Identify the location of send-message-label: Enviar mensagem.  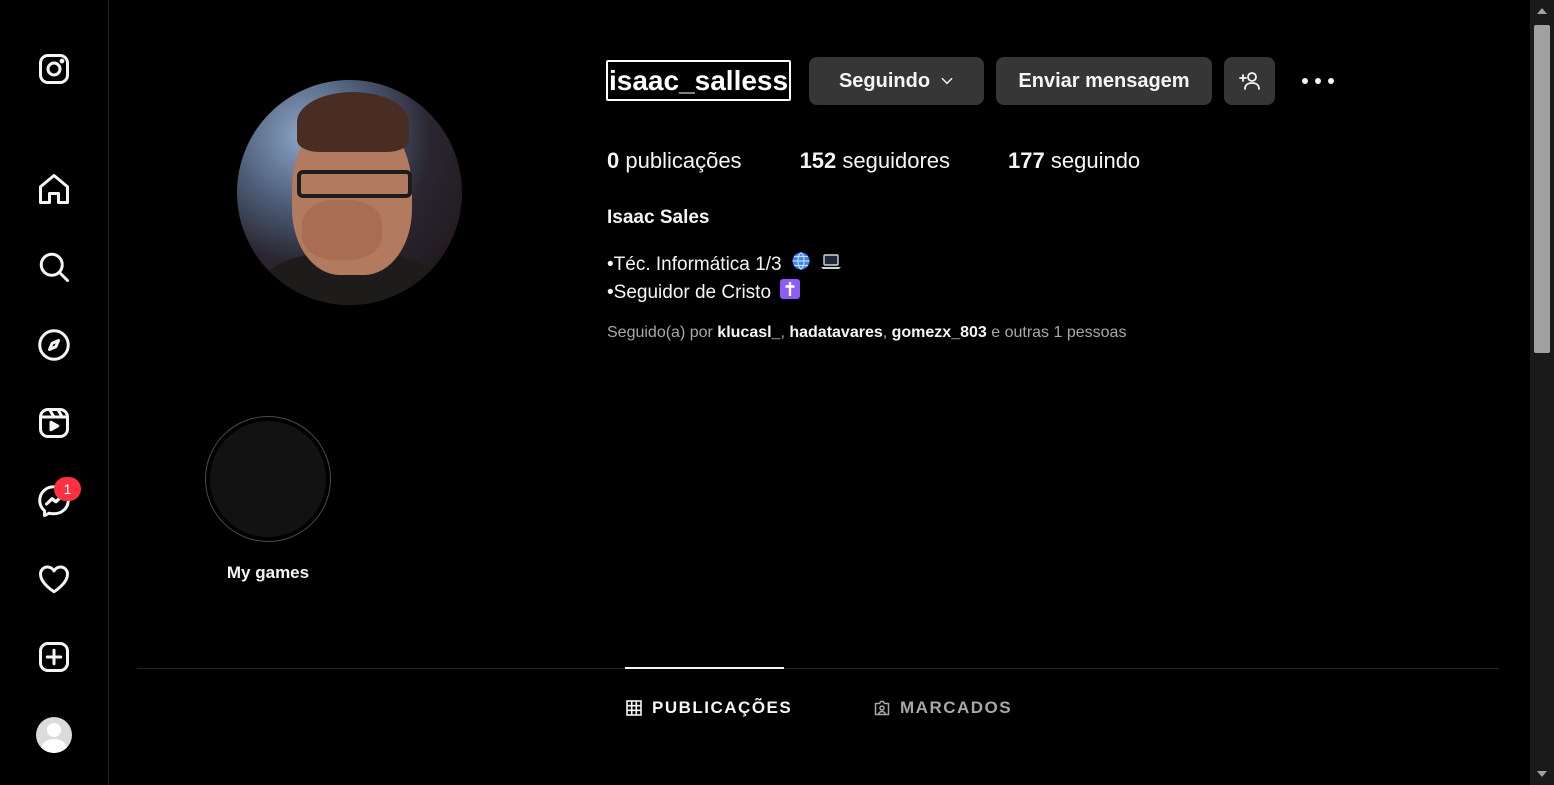
(1104, 80).